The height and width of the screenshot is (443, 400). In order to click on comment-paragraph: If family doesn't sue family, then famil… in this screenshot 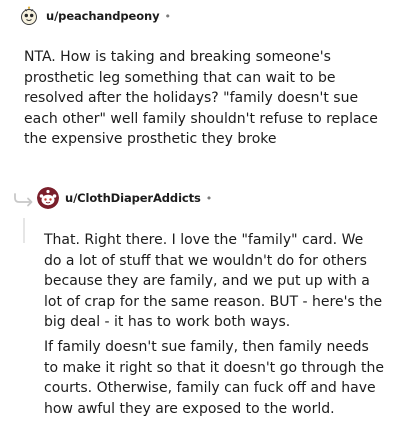, I will do `click(214, 378)`.